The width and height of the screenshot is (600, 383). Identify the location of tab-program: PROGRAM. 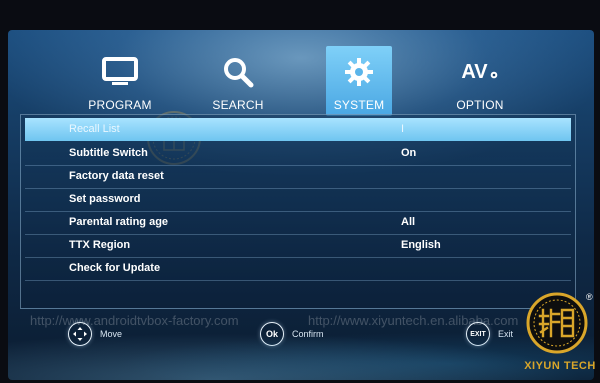
(120, 80).